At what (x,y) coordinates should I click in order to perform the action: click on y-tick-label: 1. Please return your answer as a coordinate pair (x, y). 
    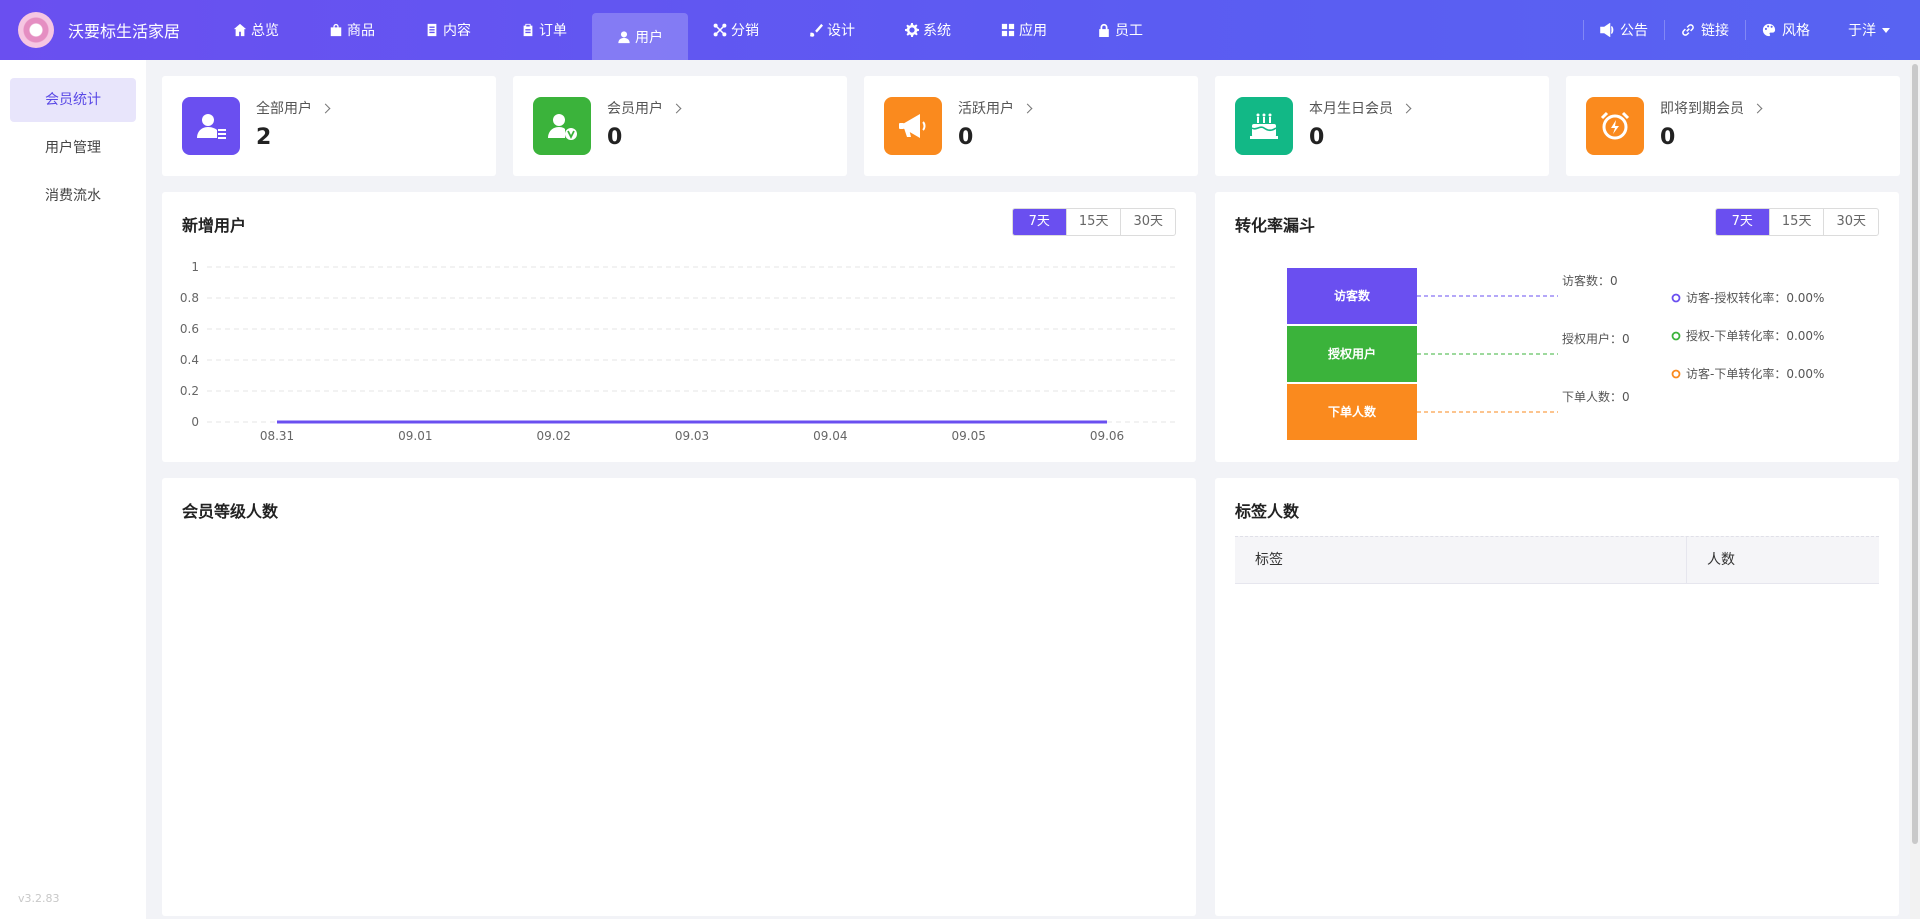
    Looking at the image, I should click on (195, 267).